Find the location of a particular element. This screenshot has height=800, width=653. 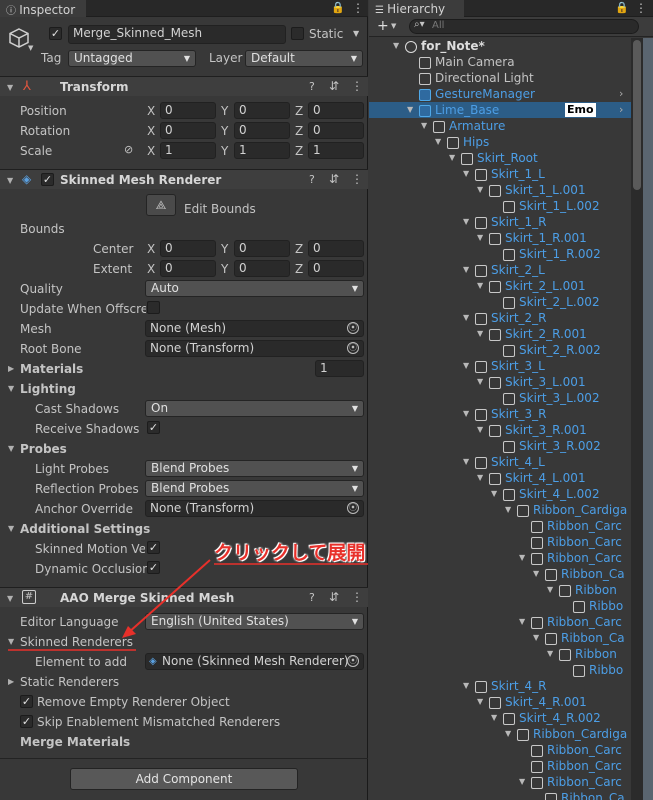

static-dropdown-arrow: ▼ is located at coordinates (356, 33).